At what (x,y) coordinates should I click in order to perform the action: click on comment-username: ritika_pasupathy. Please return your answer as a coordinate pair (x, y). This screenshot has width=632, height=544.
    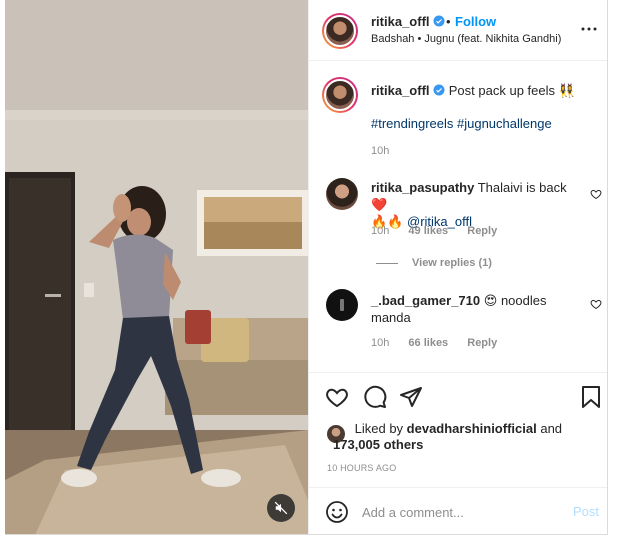
    Looking at the image, I should click on (422, 187).